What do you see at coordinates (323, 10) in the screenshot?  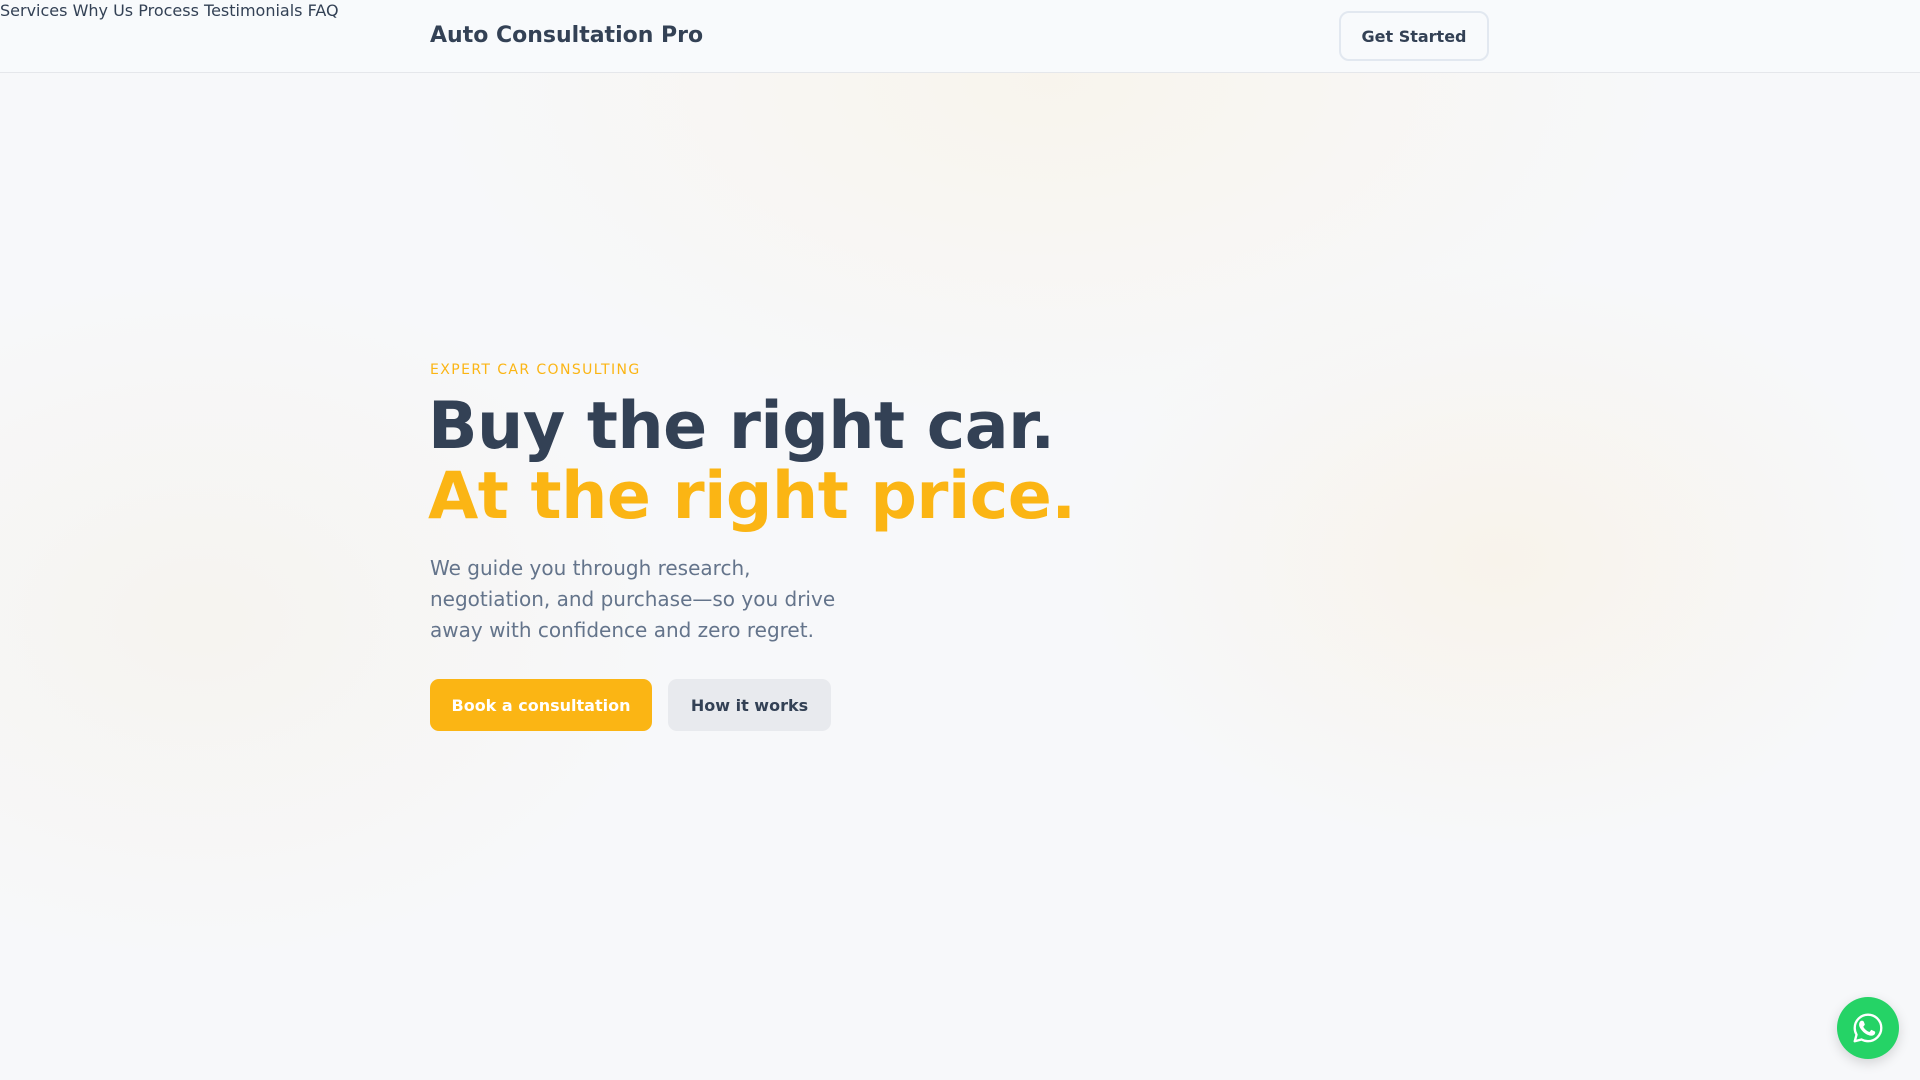 I see `nav-link-faq: FAQ` at bounding box center [323, 10].